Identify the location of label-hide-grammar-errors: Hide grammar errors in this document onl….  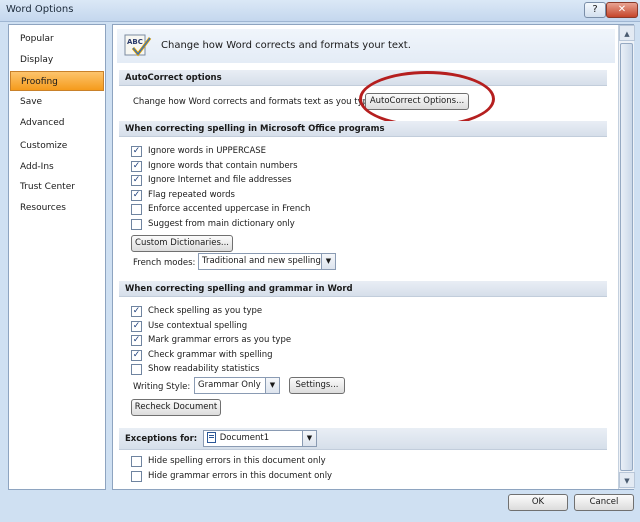
(240, 476).